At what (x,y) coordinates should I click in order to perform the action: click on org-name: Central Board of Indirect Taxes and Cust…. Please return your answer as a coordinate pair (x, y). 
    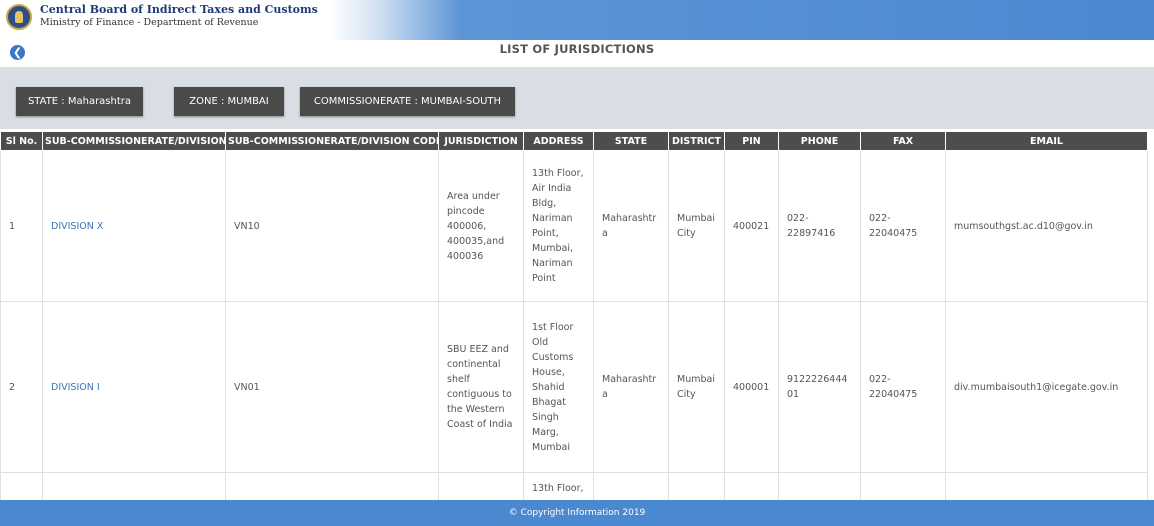
    Looking at the image, I should click on (179, 9).